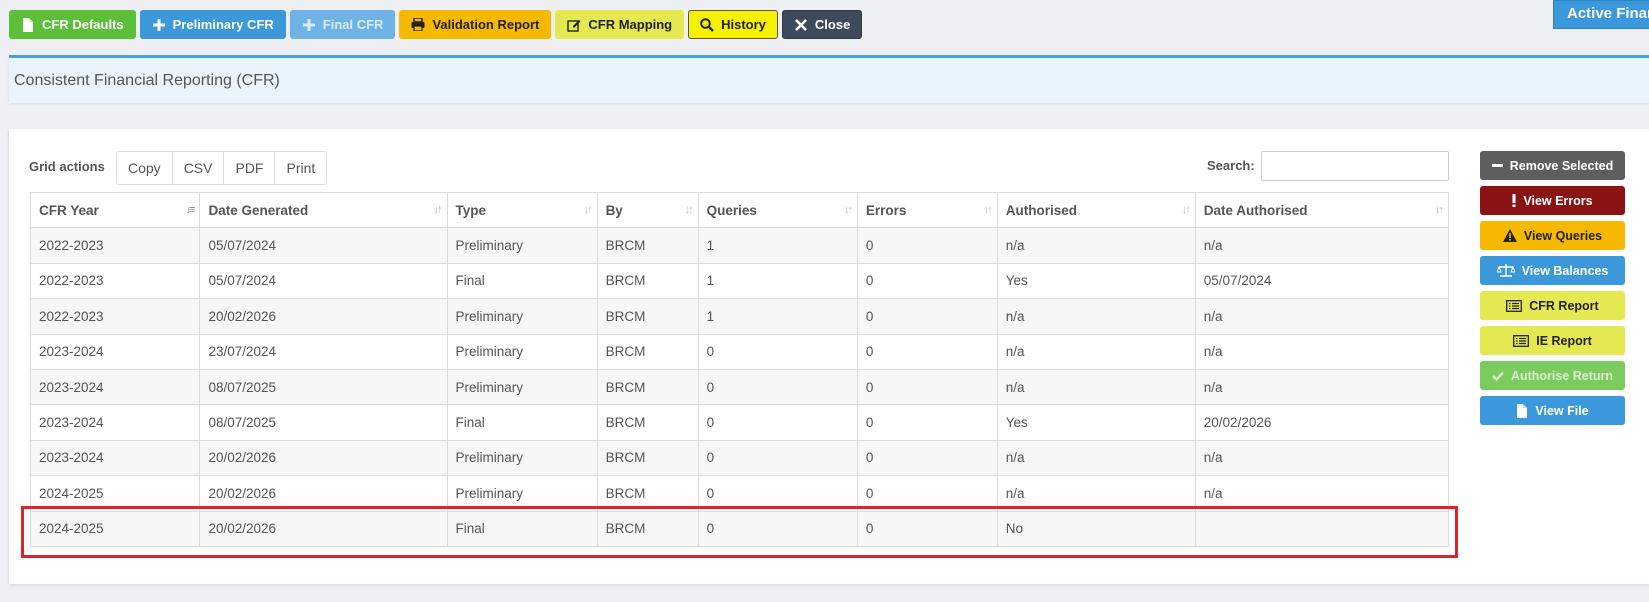 Image resolution: width=1649 pixels, height=602 pixels. What do you see at coordinates (1096, 210) in the screenshot?
I see `column-header-authorised: Authorised ↓↑` at bounding box center [1096, 210].